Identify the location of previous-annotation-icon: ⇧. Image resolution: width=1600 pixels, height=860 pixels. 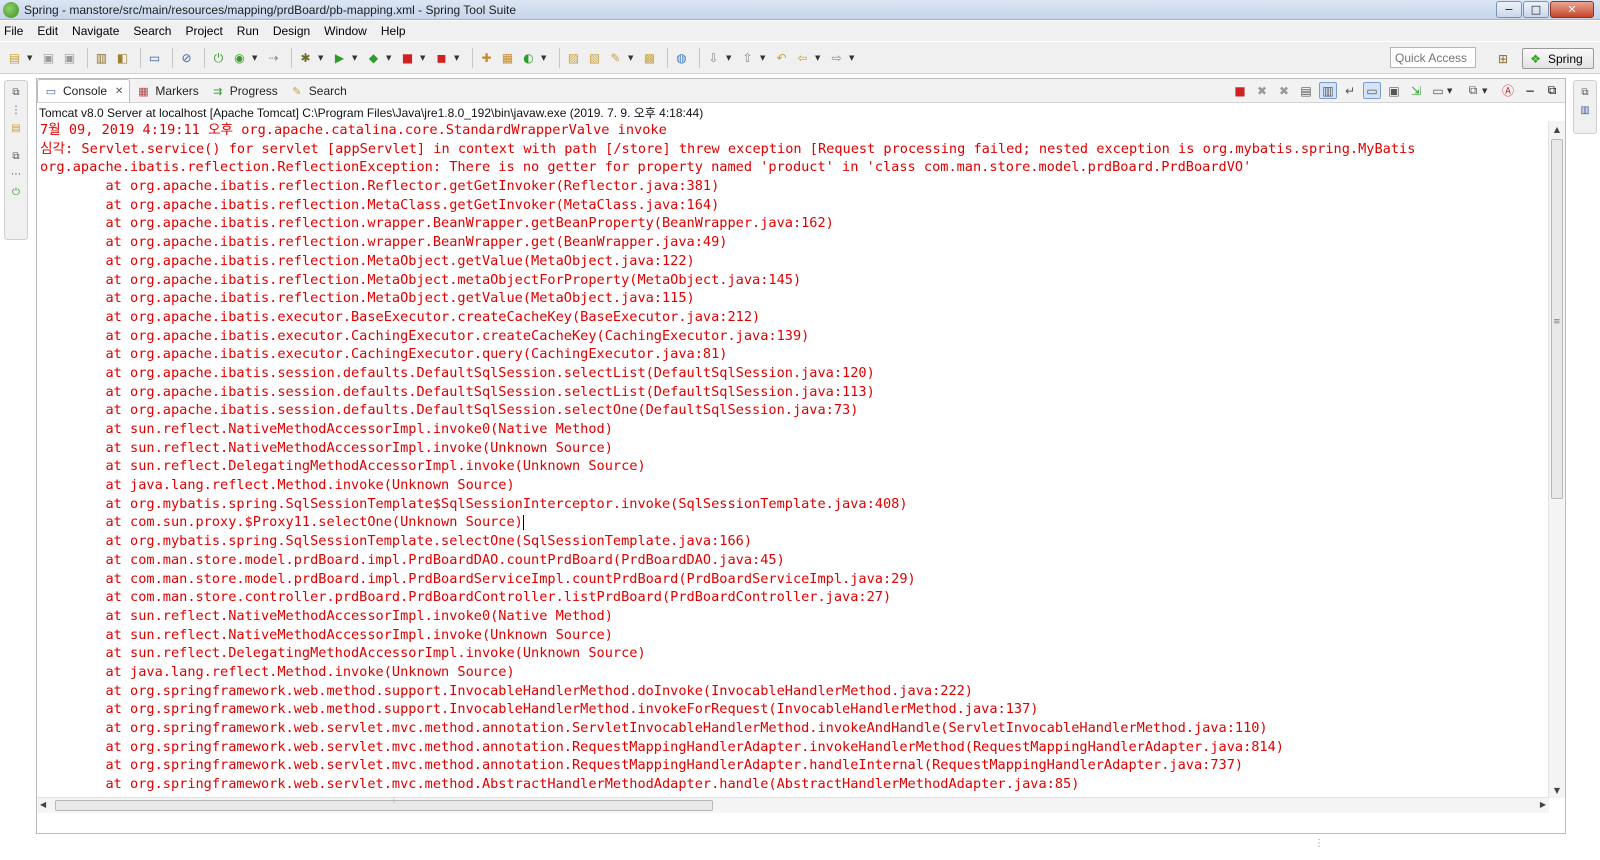
(747, 57).